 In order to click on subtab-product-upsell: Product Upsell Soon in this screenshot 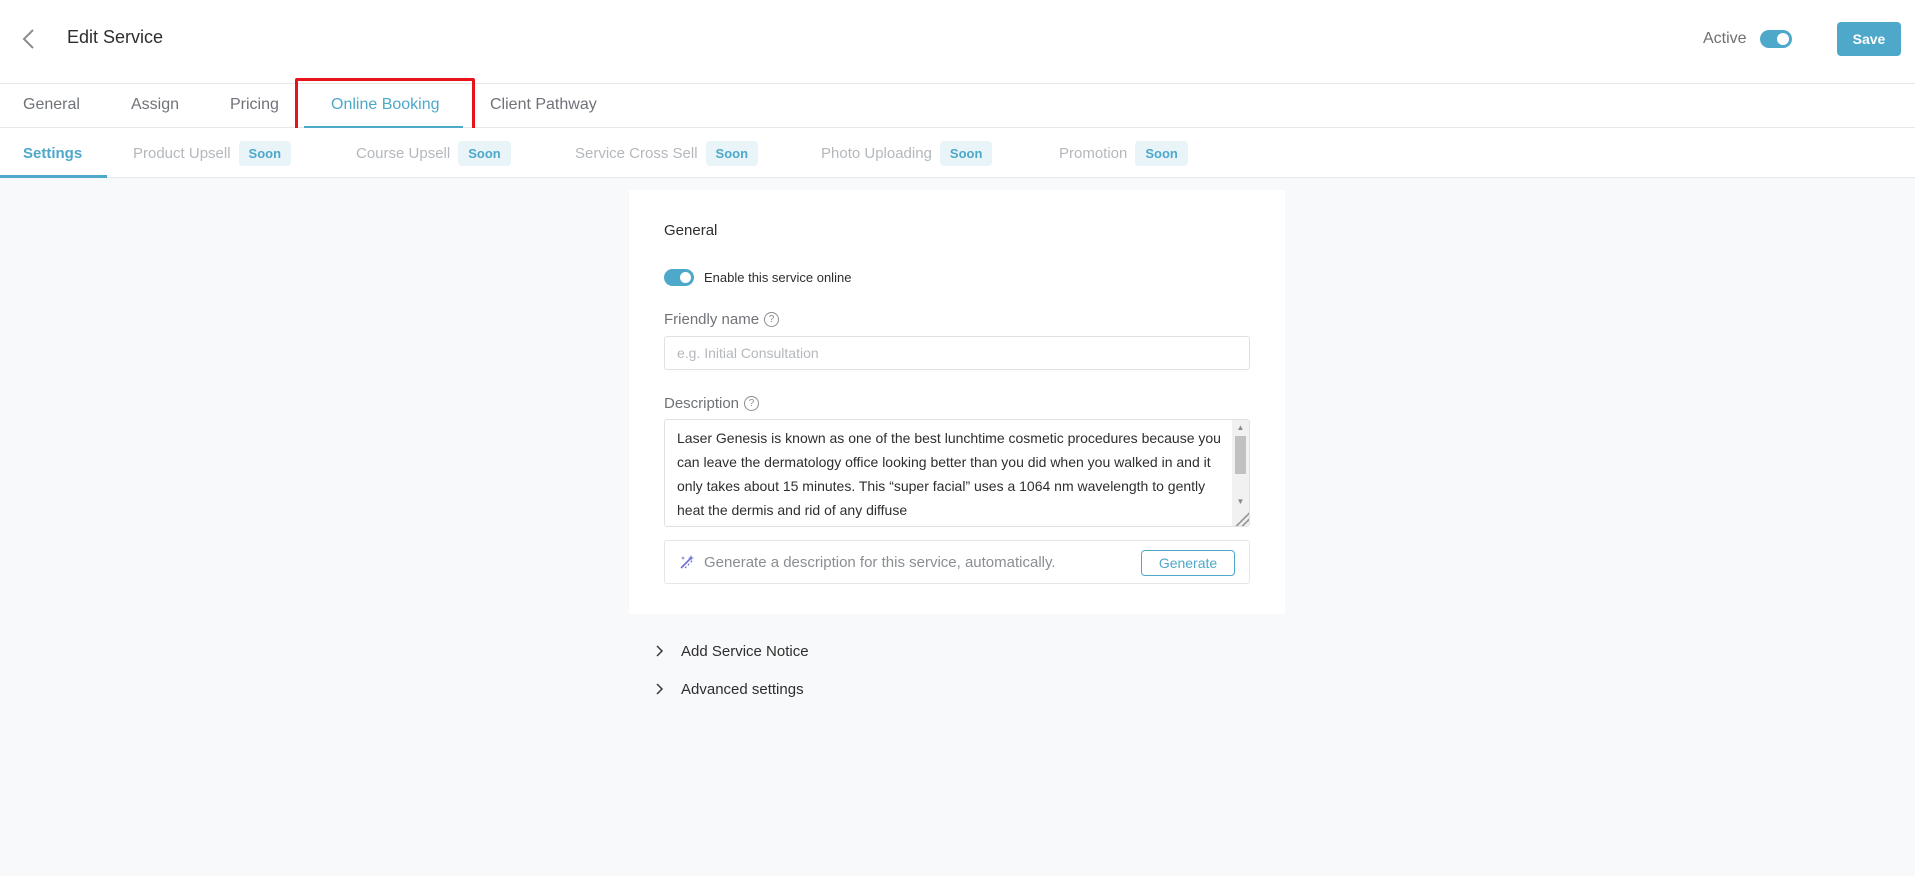, I will do `click(212, 153)`.